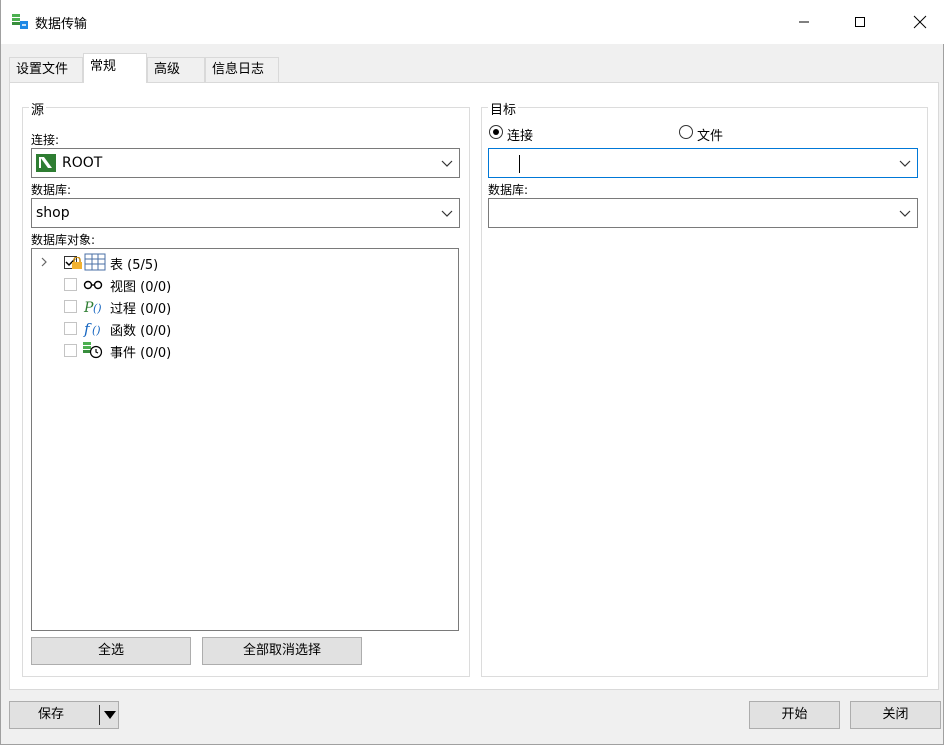  I want to click on save-button: 保存, so click(64, 715).